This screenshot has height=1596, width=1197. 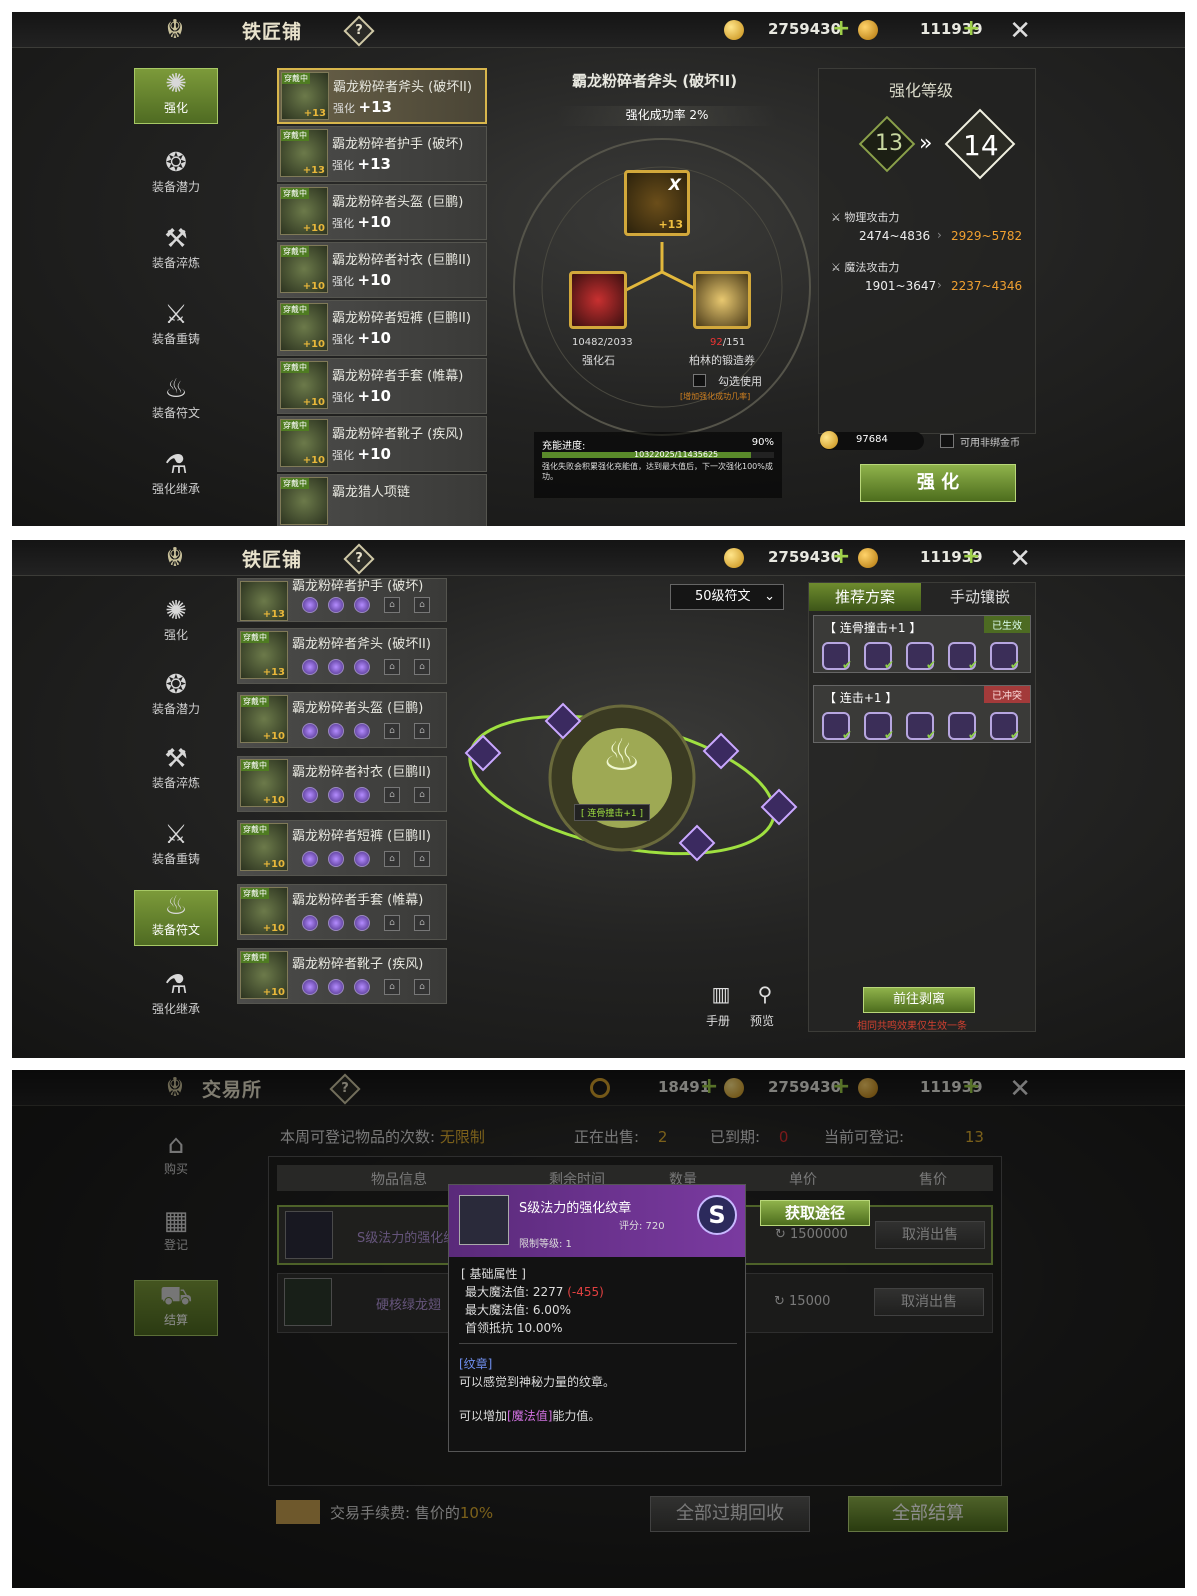 What do you see at coordinates (926, 143) in the screenshot?
I see `arrow-icon: »` at bounding box center [926, 143].